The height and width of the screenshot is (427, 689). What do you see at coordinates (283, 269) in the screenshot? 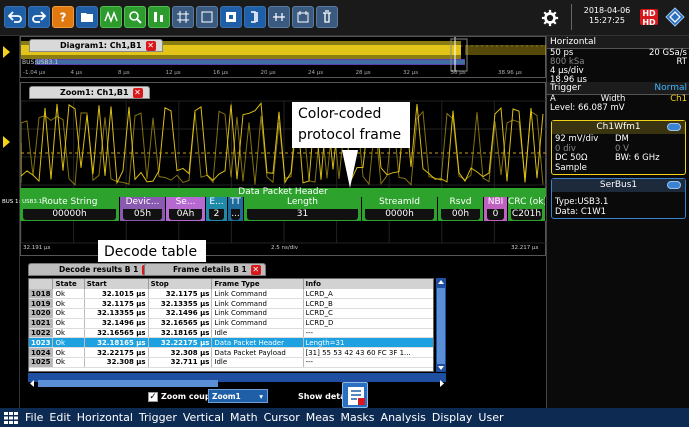
I see `table-tabs: Decode results B 1✕ Frame details B 1✕` at bounding box center [283, 269].